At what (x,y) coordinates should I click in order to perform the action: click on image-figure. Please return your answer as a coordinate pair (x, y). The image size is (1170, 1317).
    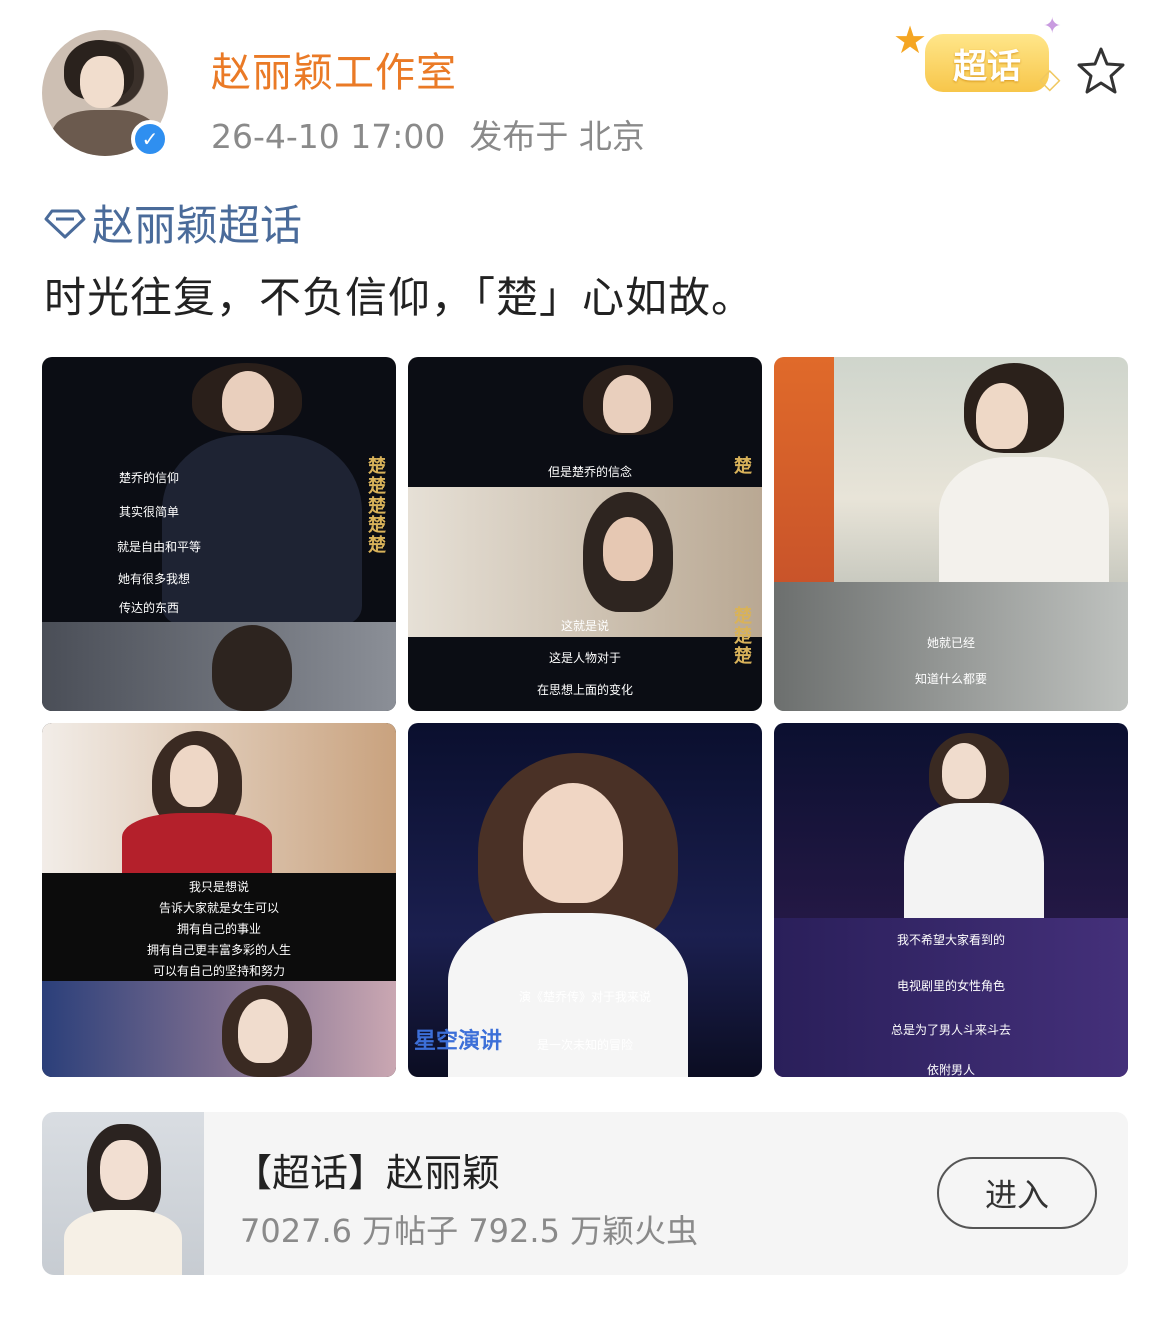
    Looking at the image, I should click on (252, 668).